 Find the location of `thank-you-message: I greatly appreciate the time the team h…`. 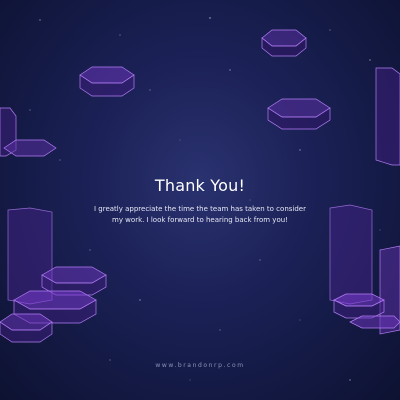

thank-you-message: I greatly appreciate the time the team h… is located at coordinates (200, 214).